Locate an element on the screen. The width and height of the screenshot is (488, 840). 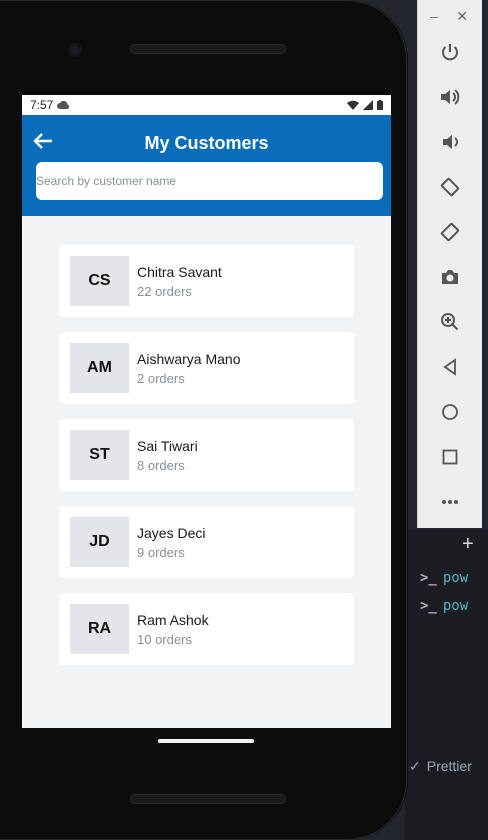
zoom-icon is located at coordinates (450, 322).